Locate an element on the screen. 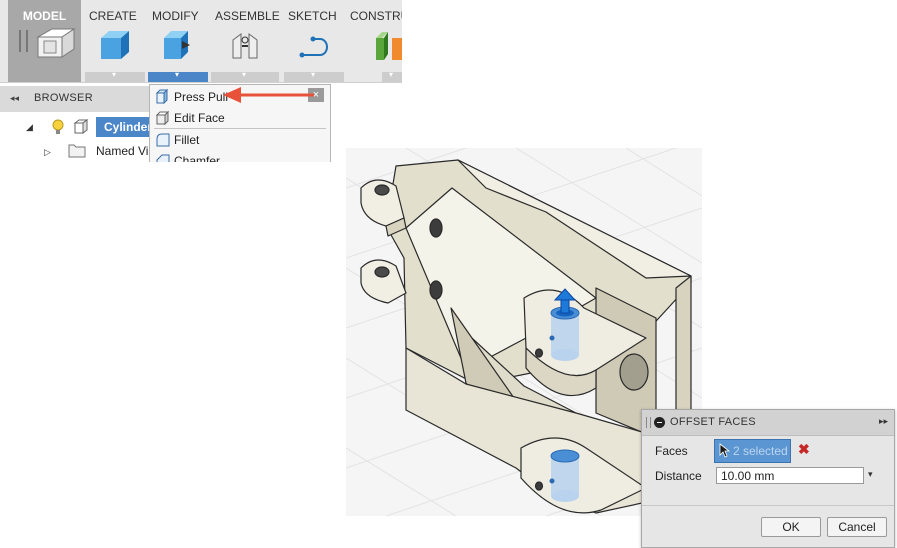 The height and width of the screenshot is (548, 897). tab-sketch: SKETCH ▾ is located at coordinates (315, 41).